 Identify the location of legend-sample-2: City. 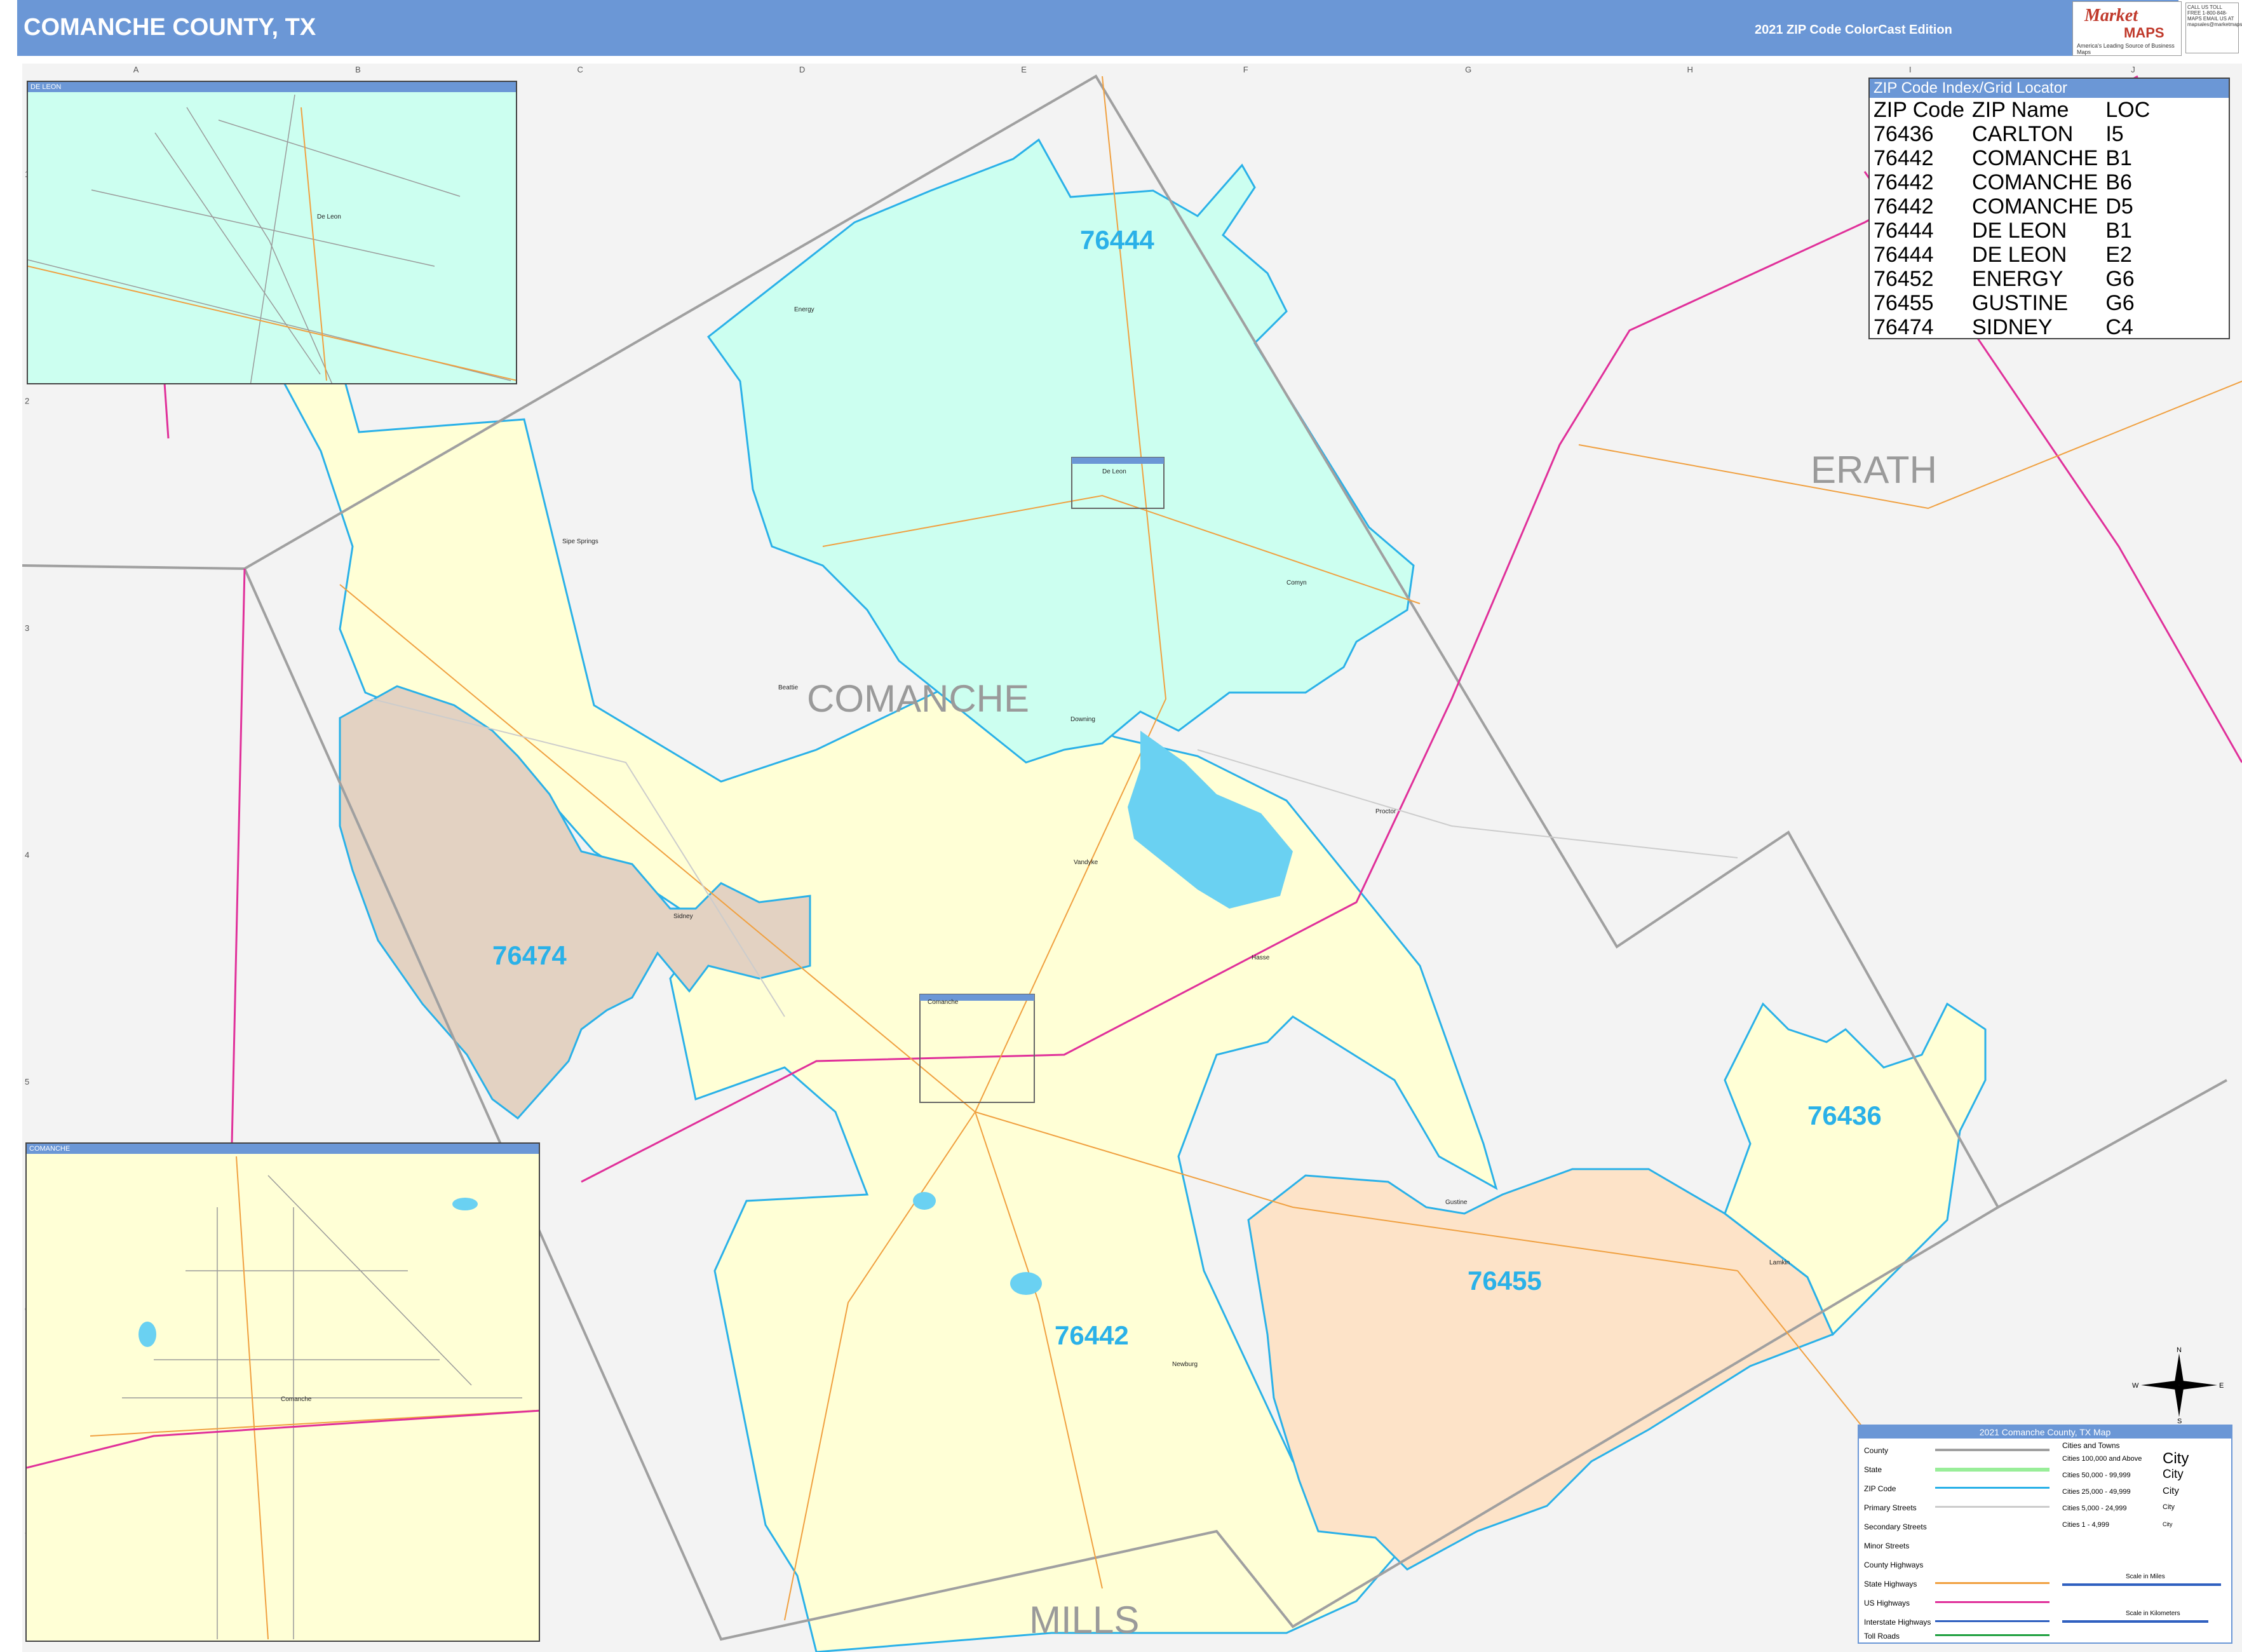
(2173, 1474).